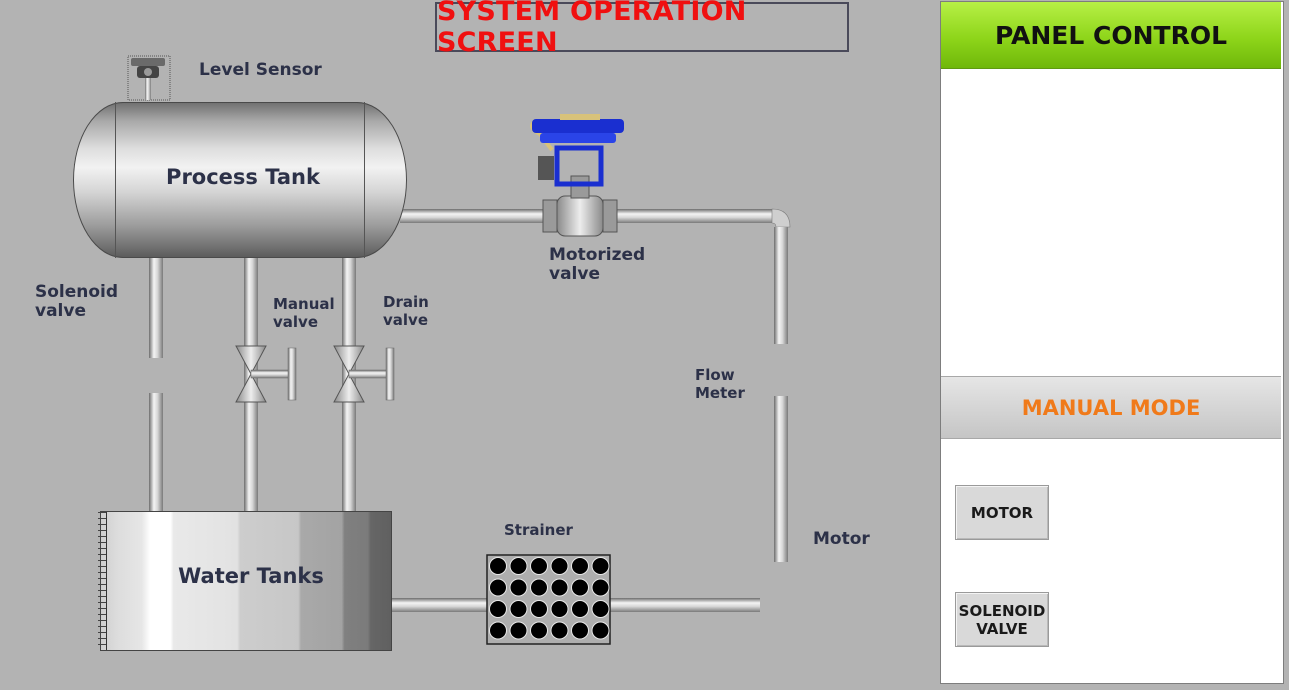  Describe the element at coordinates (149, 78) in the screenshot. I see `level-sensor-icon` at that location.